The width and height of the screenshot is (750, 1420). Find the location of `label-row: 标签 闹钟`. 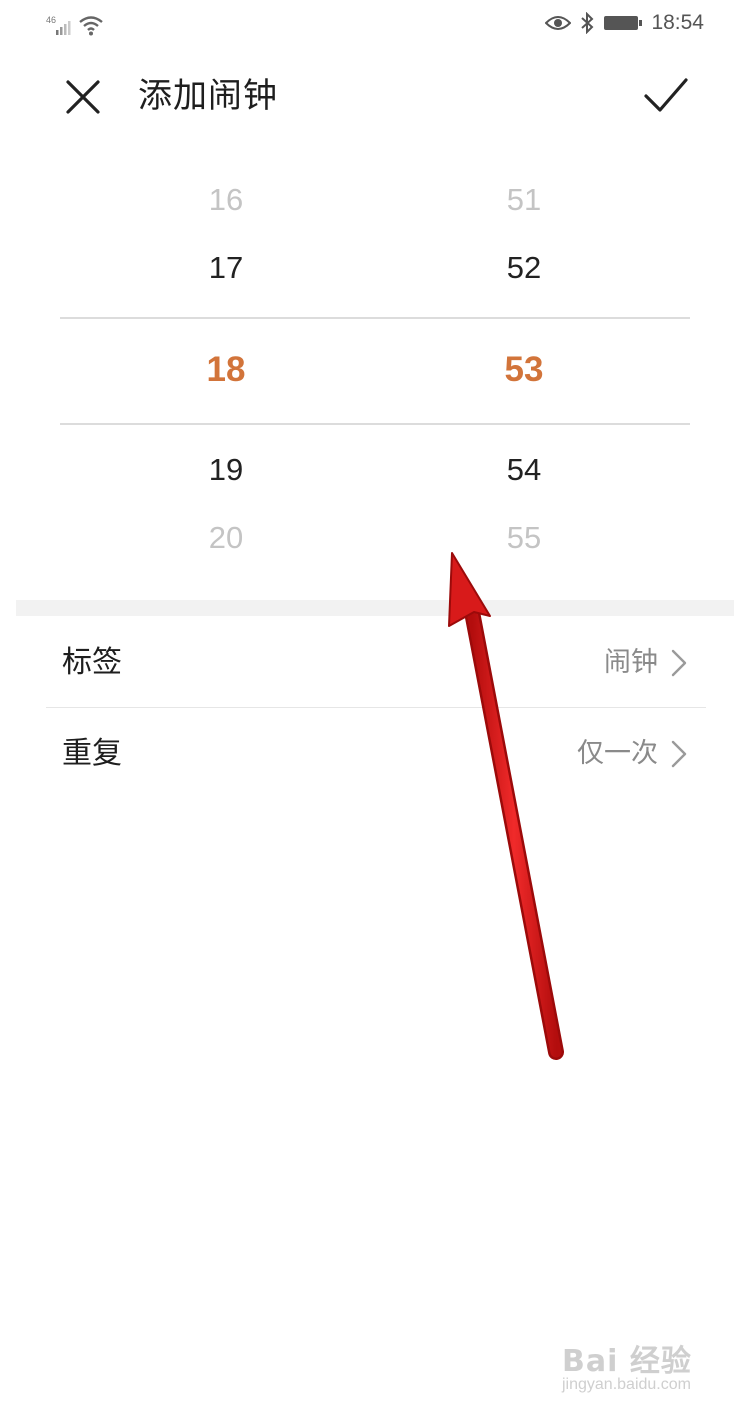

label-row: 标签 闹钟 is located at coordinates (376, 663).